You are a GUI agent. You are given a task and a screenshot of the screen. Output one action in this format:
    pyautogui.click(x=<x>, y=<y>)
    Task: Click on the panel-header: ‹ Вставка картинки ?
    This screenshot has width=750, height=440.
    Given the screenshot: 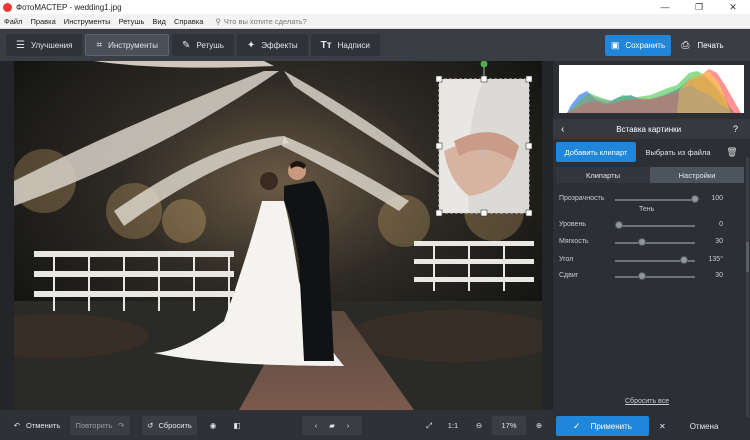 What is the action you would take?
    pyautogui.click(x=651, y=129)
    